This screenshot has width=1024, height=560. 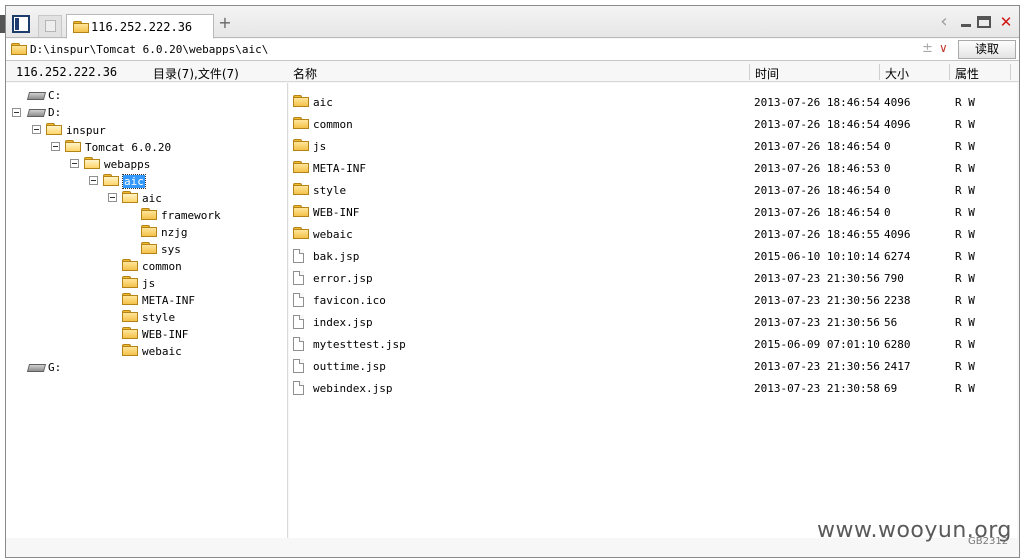 I want to click on file-name: style, so click(x=330, y=190).